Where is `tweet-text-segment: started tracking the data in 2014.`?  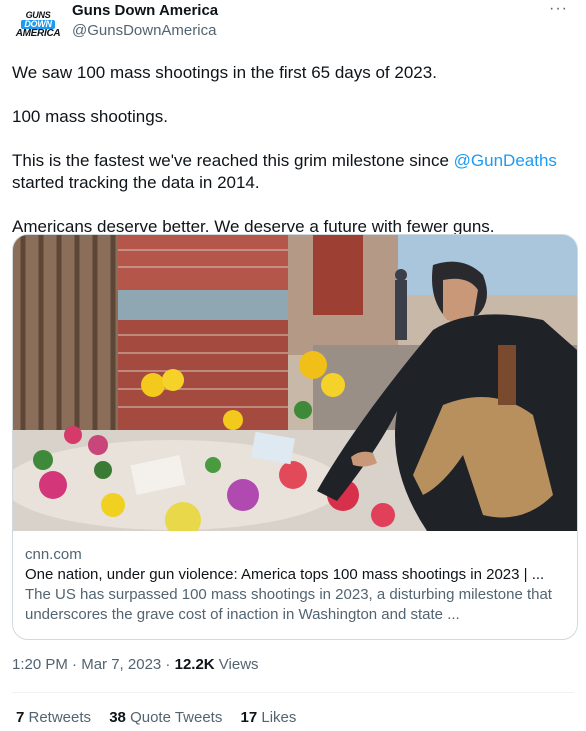 tweet-text-segment: started tracking the data in 2014. is located at coordinates (136, 182).